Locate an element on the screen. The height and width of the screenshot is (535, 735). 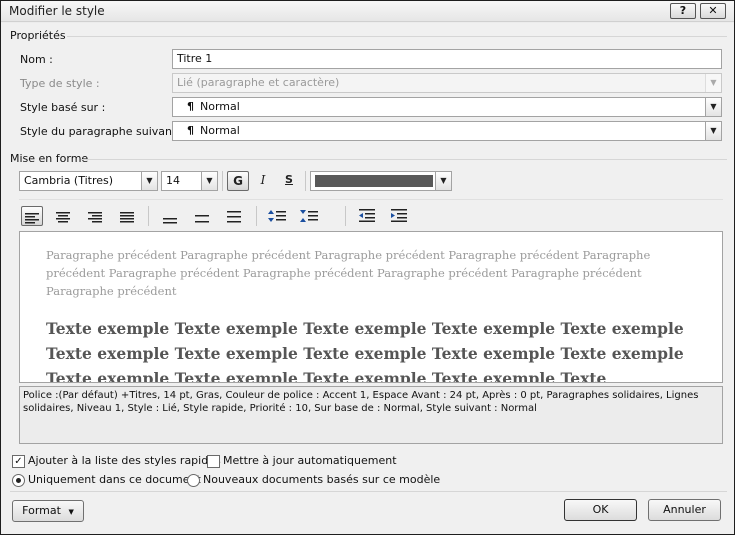
increase-indent-icon is located at coordinates (399, 215).